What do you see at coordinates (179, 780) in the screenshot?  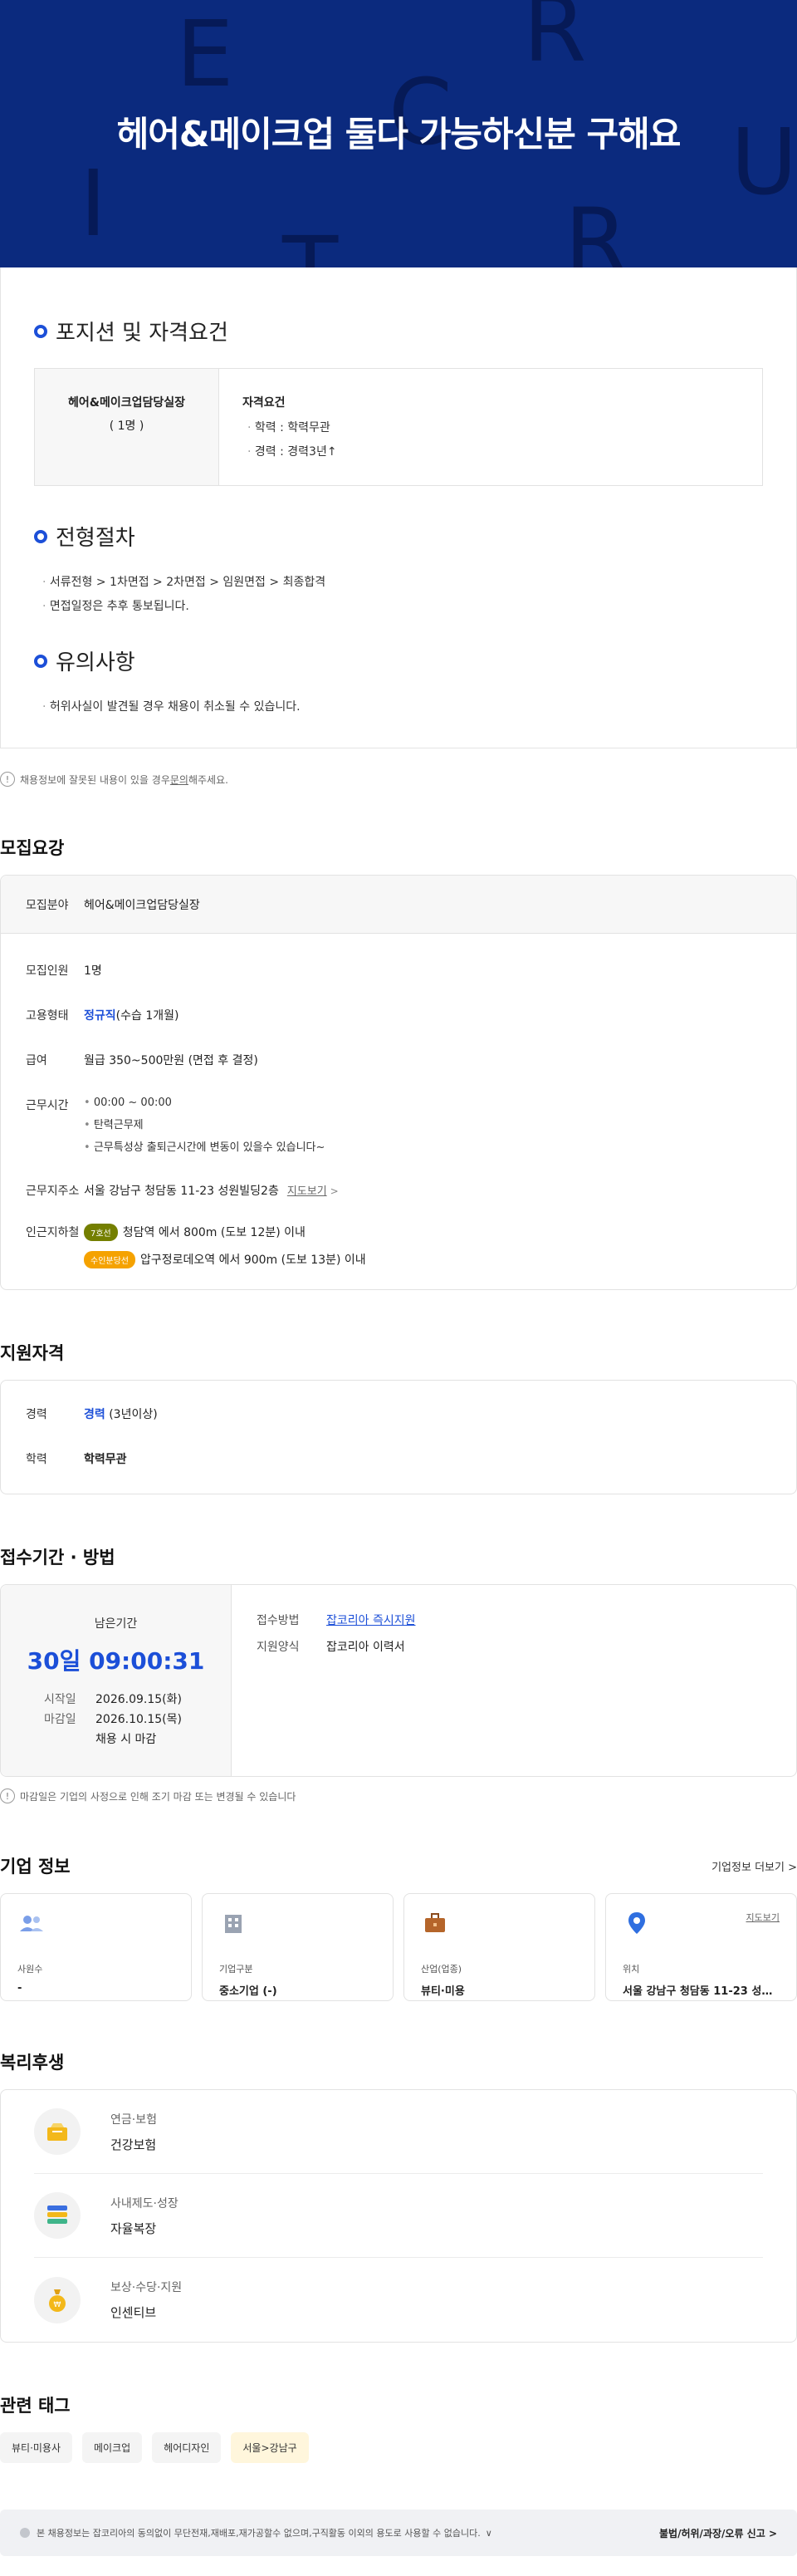 I see `inquiry-link: 문의` at bounding box center [179, 780].